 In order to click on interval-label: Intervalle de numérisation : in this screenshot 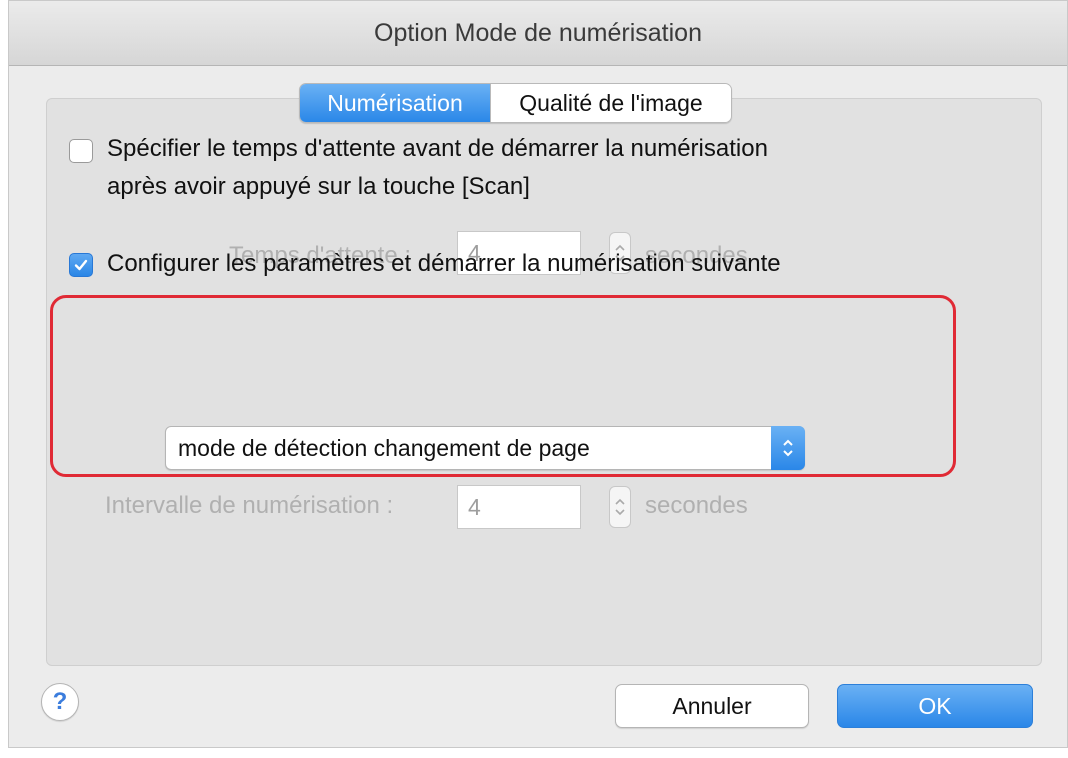, I will do `click(249, 505)`.